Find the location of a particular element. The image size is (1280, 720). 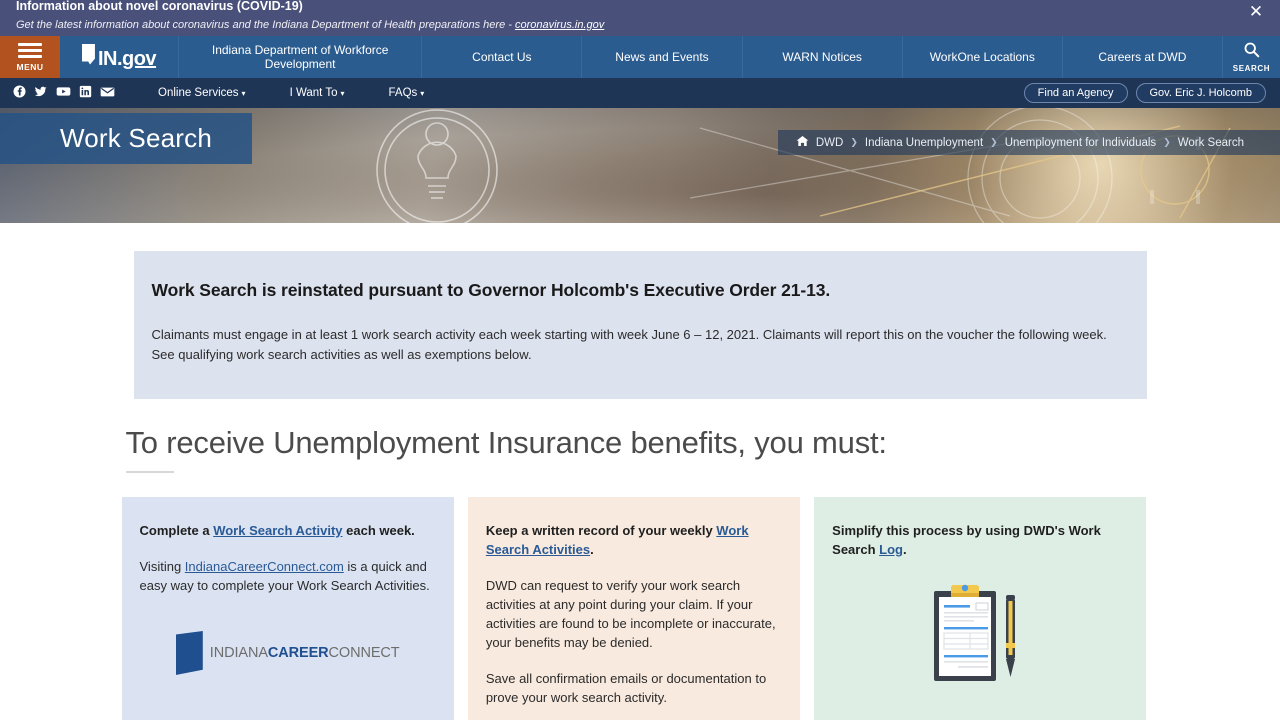

search-button: SEARCH is located at coordinates (1251, 57).